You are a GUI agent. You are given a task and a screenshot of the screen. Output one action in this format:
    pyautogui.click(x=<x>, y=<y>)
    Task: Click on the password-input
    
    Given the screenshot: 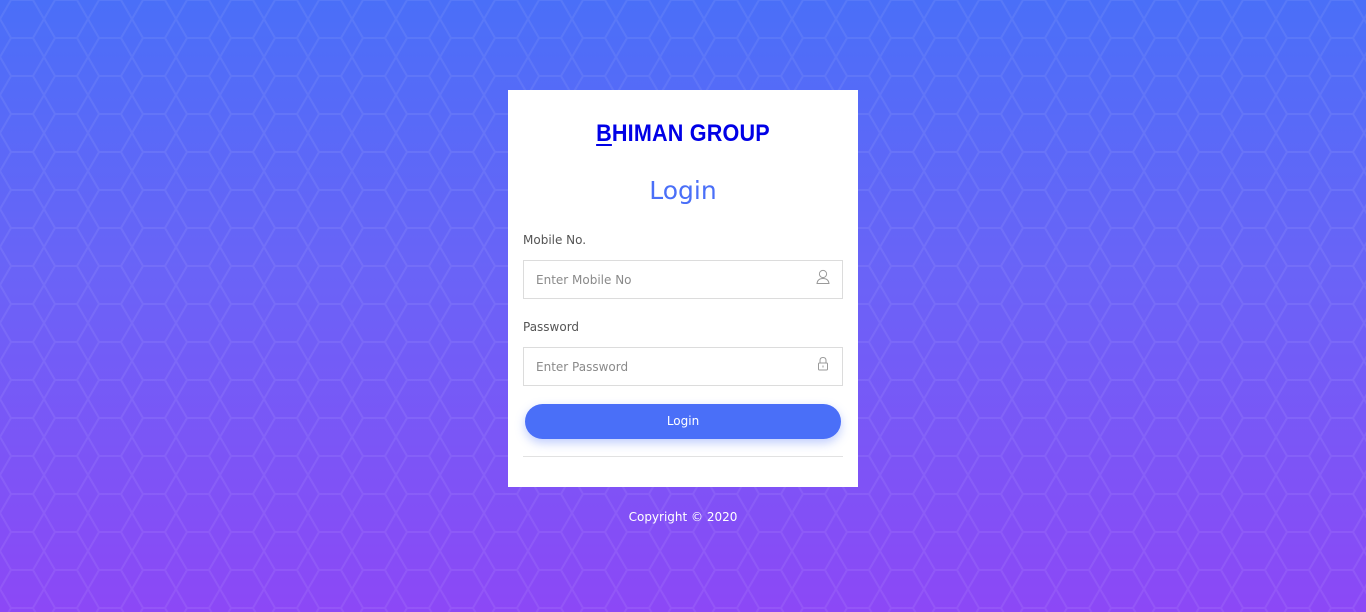 What is the action you would take?
    pyautogui.click(x=683, y=366)
    